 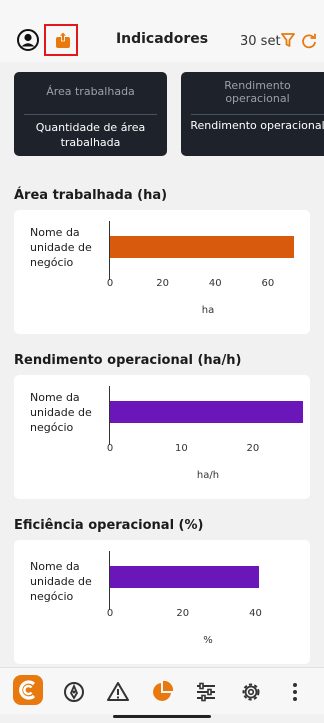 I want to click on home-indicator, so click(x=162, y=716).